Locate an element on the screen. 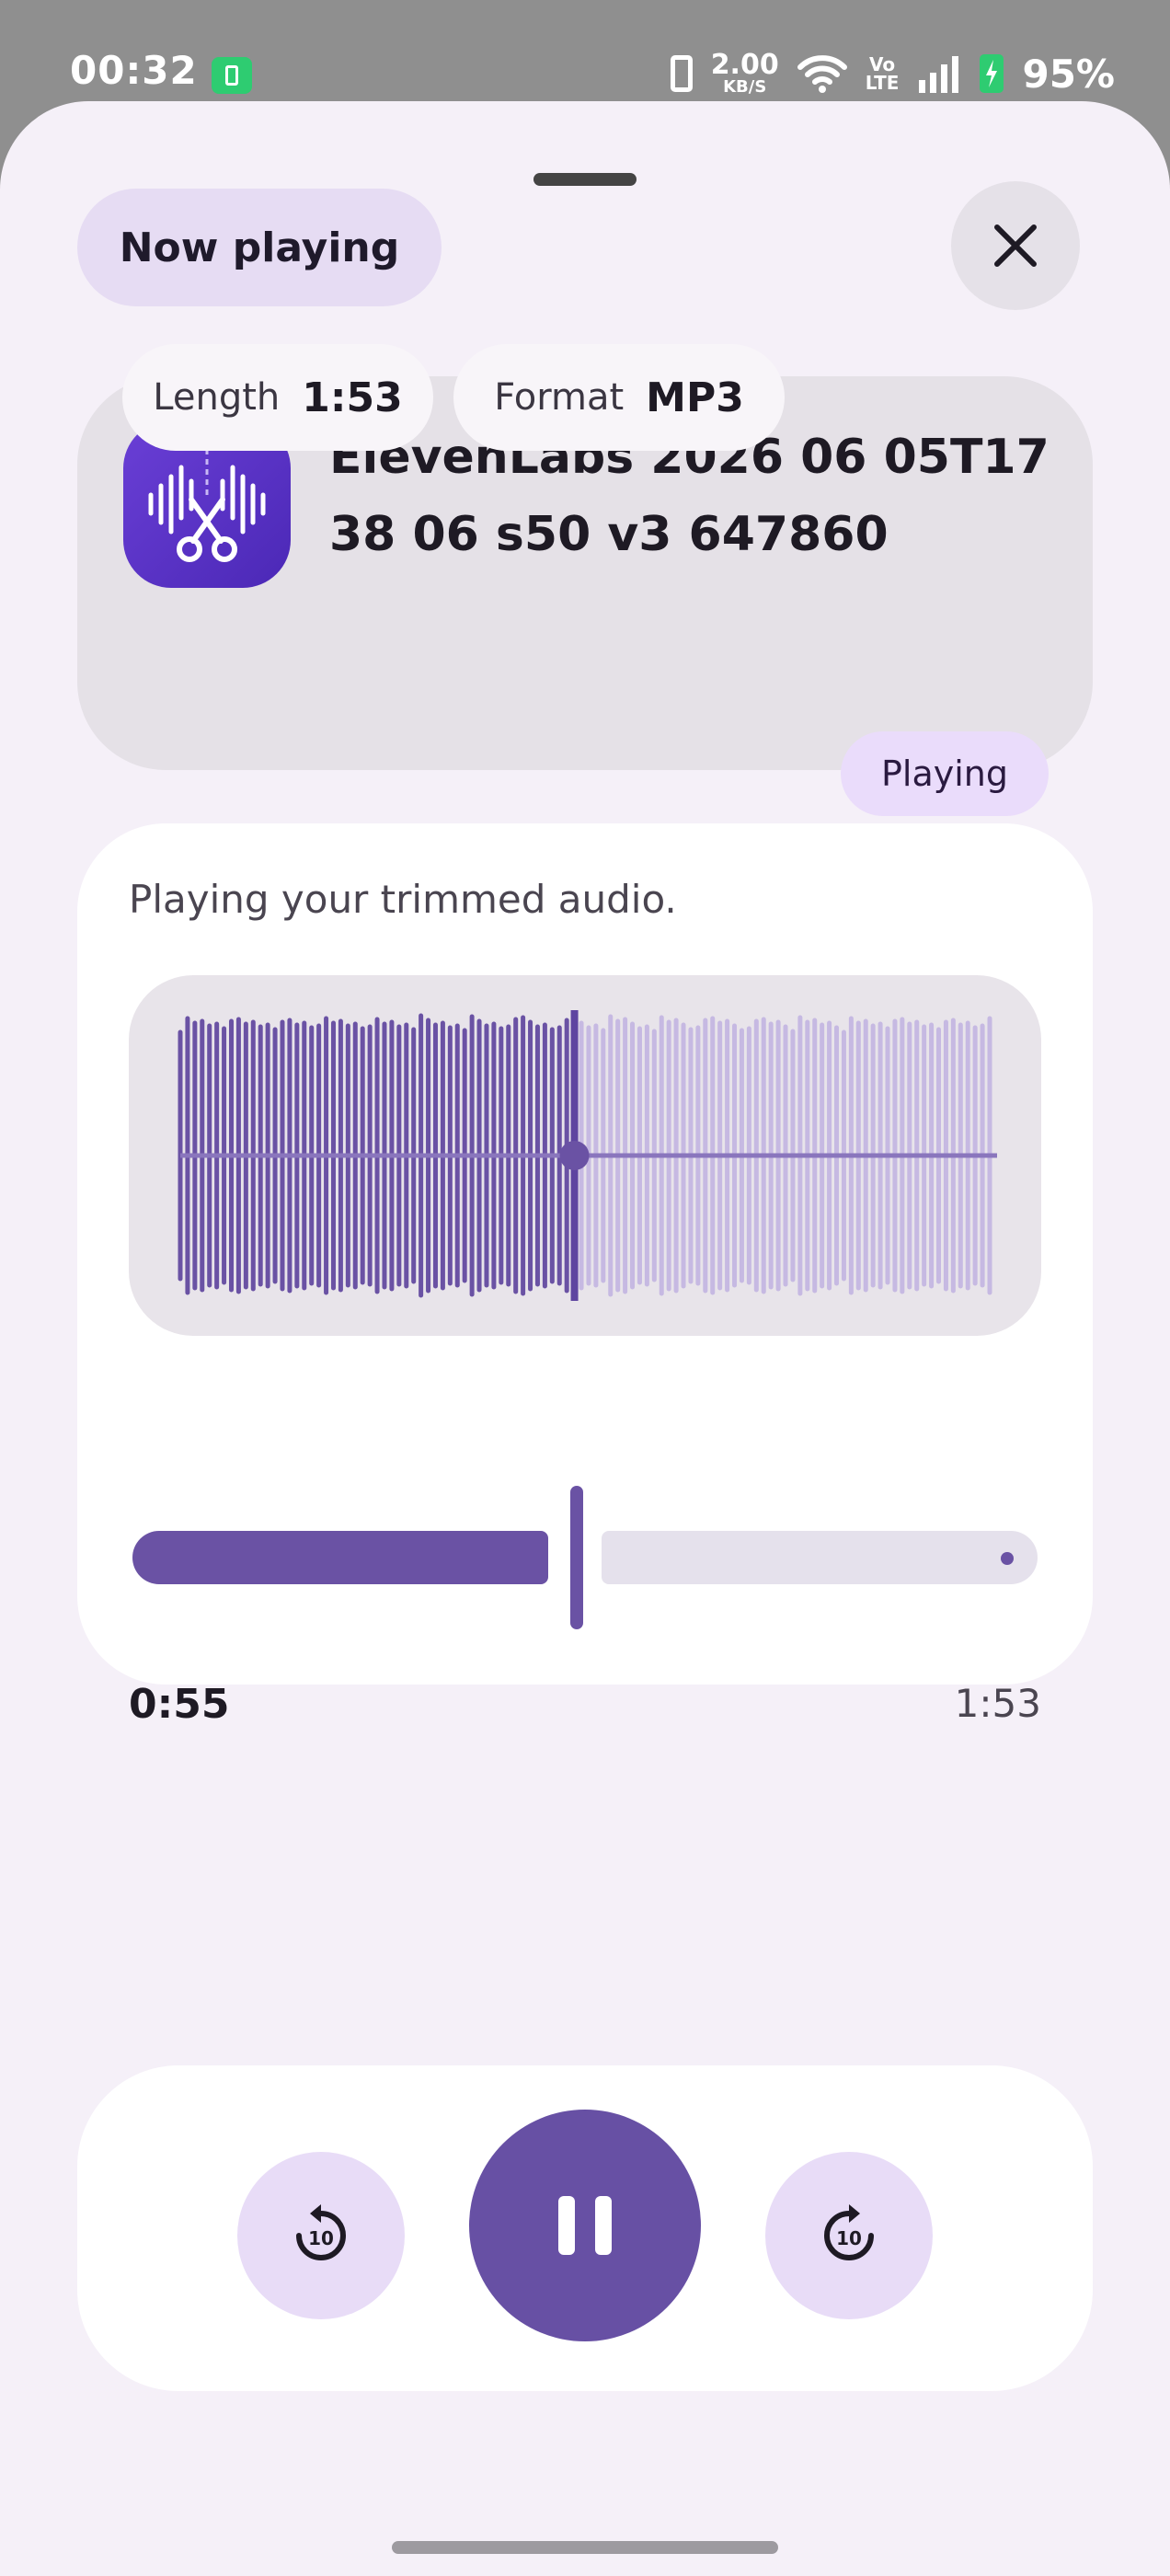  current-time: 0:55 is located at coordinates (179, 1704).